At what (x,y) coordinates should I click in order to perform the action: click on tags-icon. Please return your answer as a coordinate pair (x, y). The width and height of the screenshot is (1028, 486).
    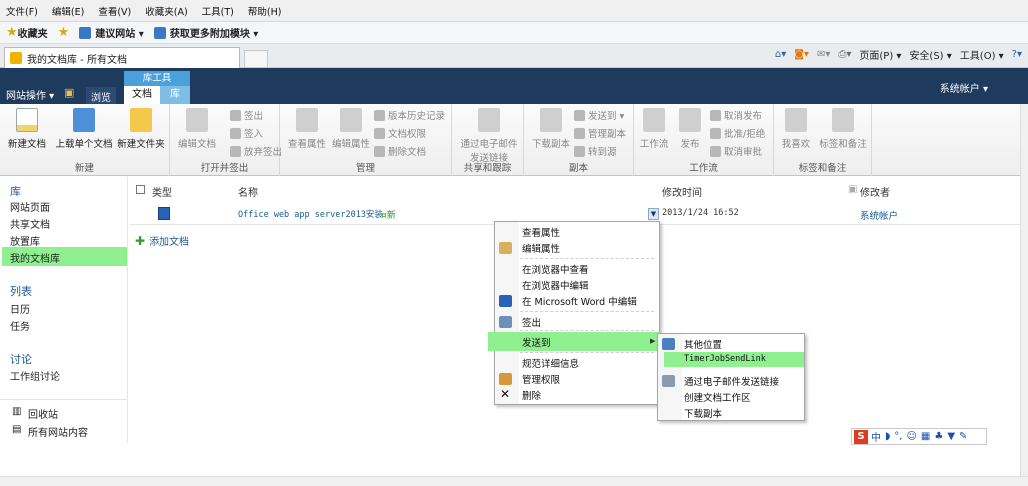
    Looking at the image, I should click on (843, 120).